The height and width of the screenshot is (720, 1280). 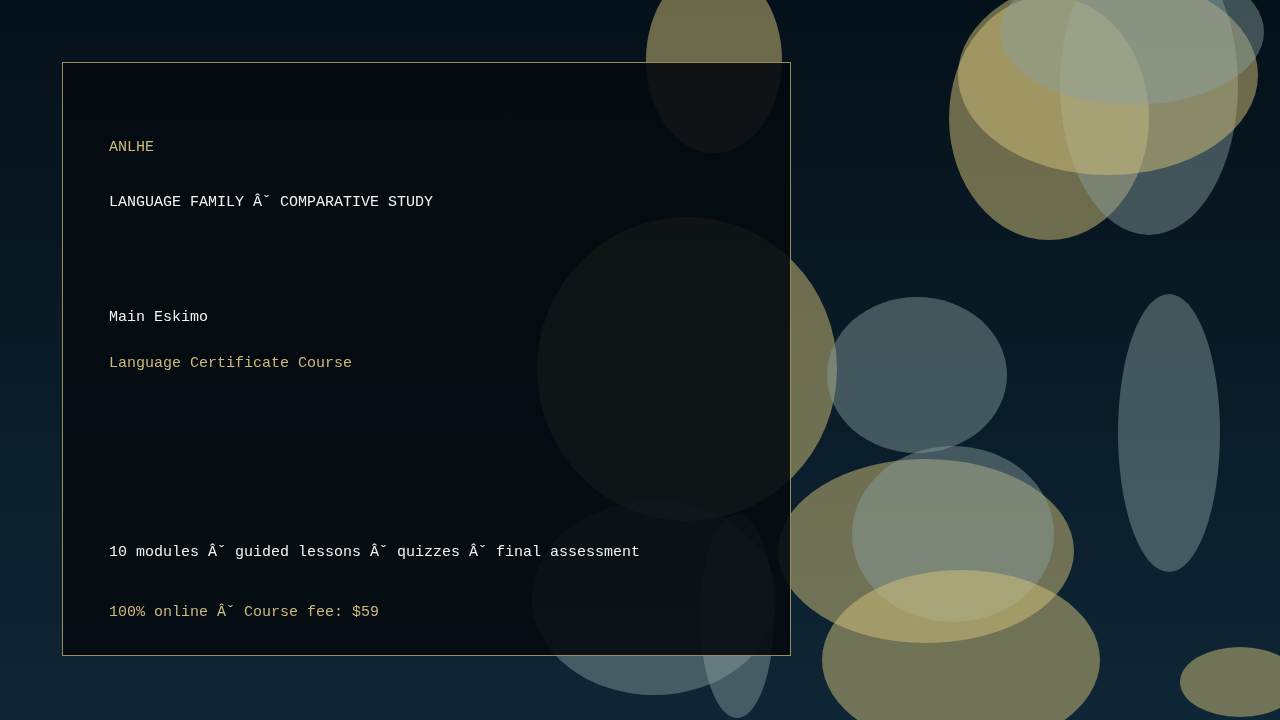 What do you see at coordinates (231, 364) in the screenshot?
I see `course-type: Language Certificate Course` at bounding box center [231, 364].